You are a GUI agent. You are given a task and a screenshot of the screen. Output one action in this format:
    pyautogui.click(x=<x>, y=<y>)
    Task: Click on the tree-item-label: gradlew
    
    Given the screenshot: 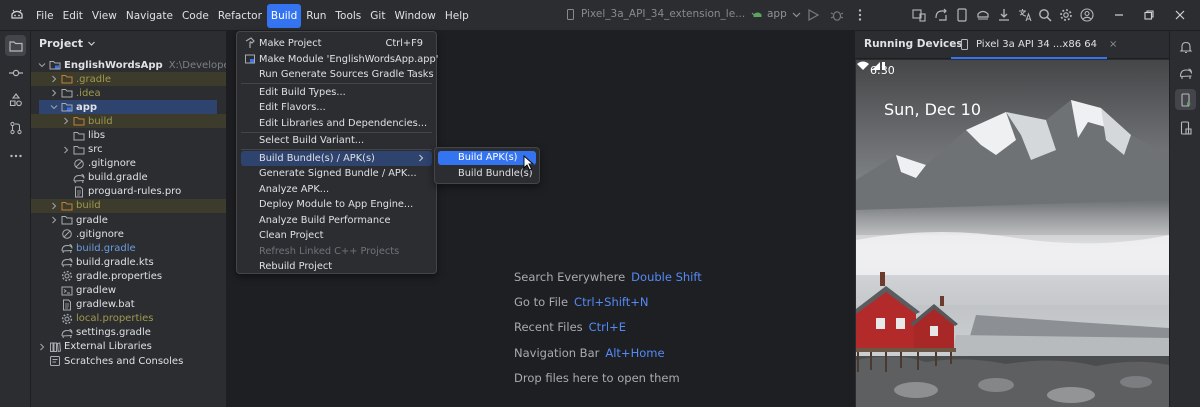 What is the action you would take?
    pyautogui.click(x=96, y=291)
    